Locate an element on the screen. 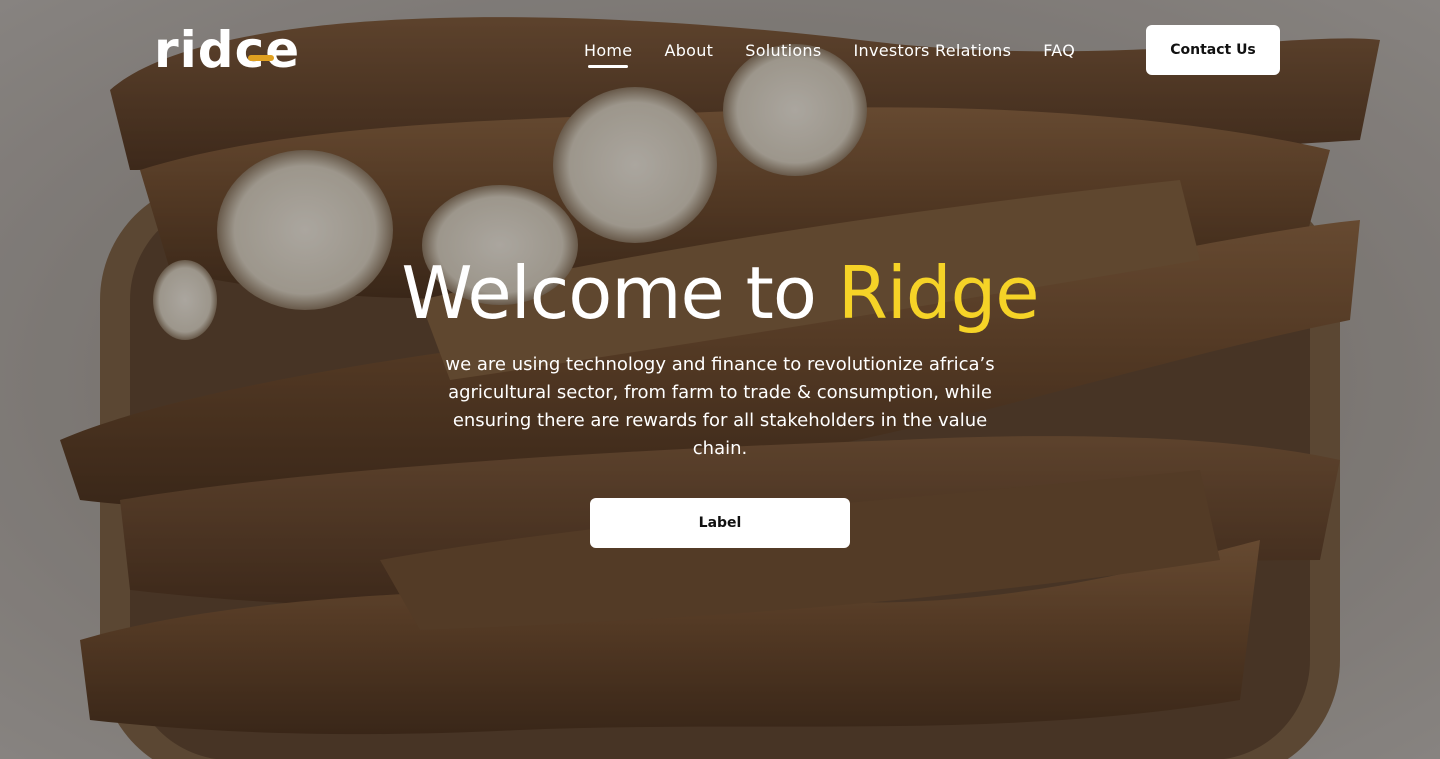  nav-investors-relations: Investors Relations is located at coordinates (932, 50).